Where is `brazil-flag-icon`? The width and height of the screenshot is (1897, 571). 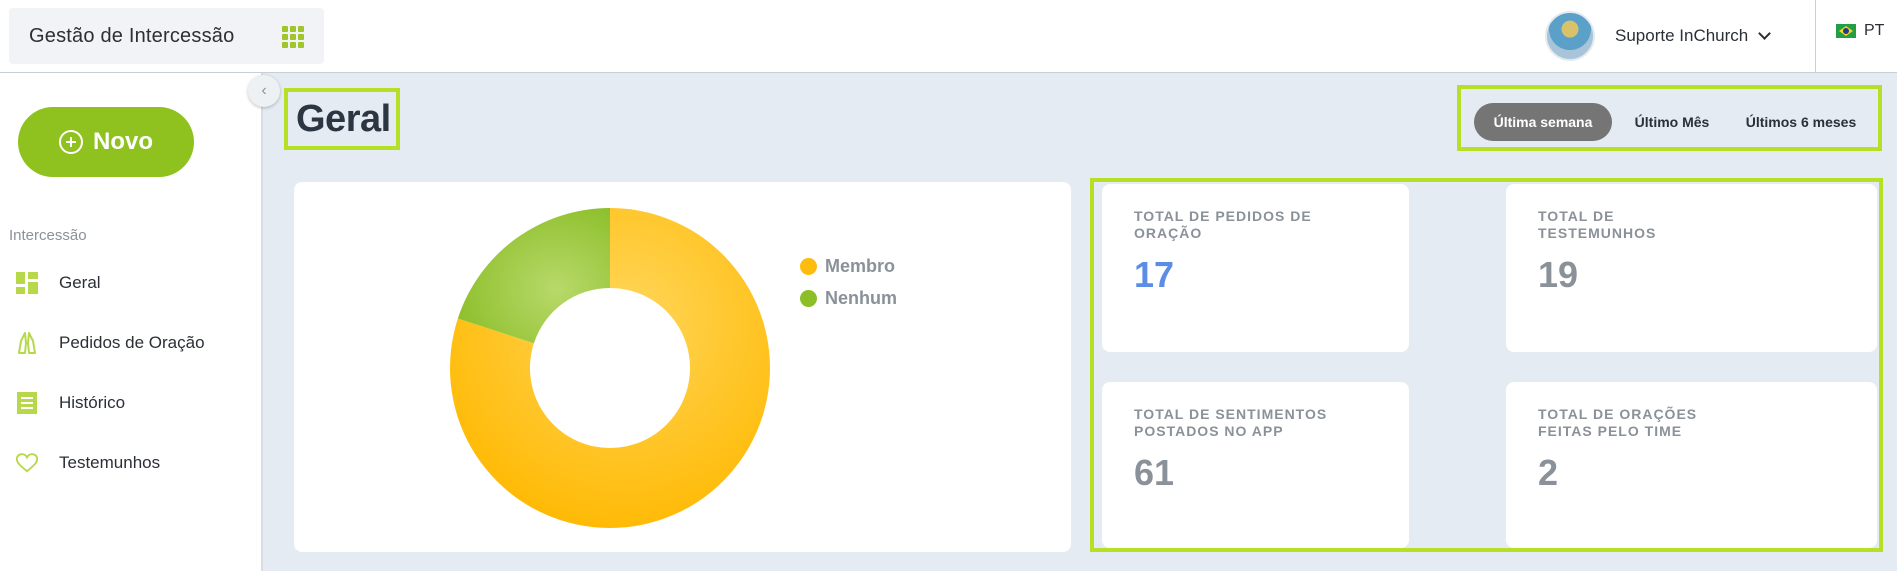 brazil-flag-icon is located at coordinates (1846, 31).